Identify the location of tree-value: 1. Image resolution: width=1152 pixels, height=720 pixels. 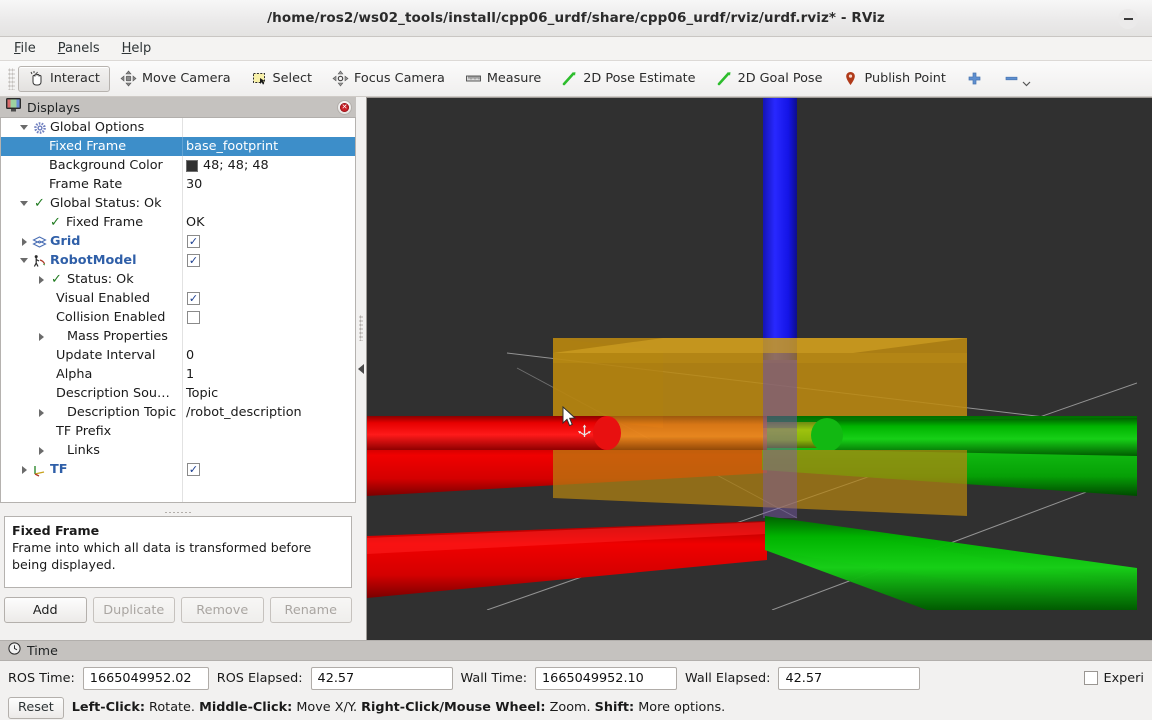
(268, 374).